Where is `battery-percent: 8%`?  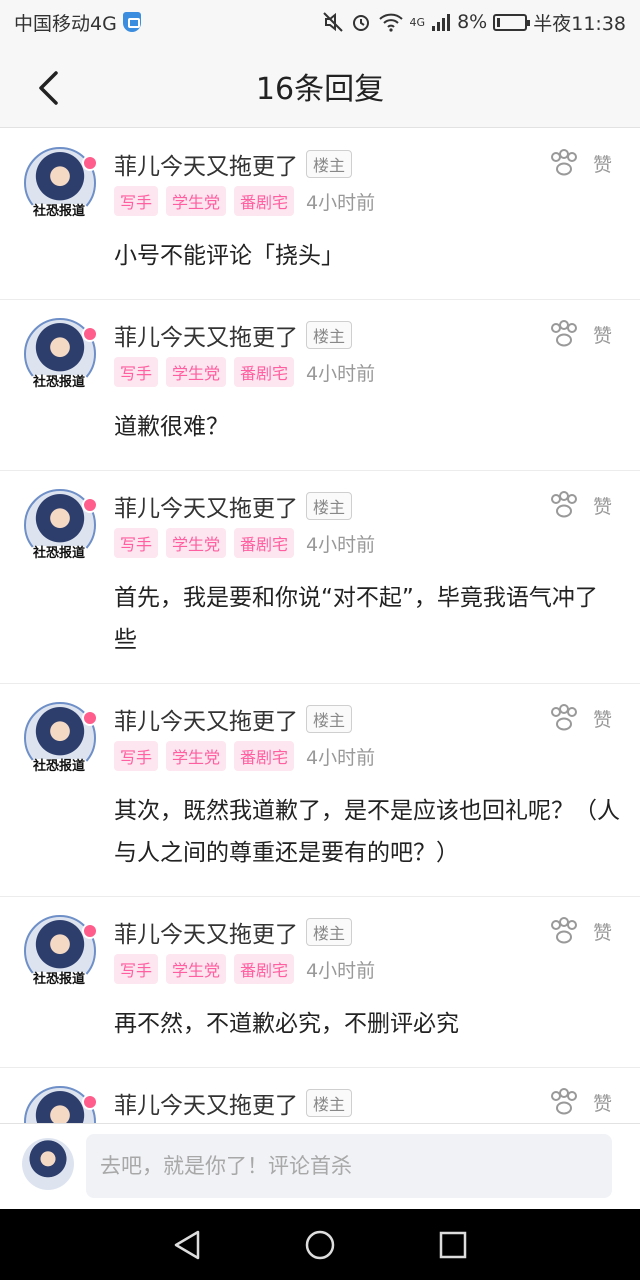 battery-percent: 8% is located at coordinates (472, 22).